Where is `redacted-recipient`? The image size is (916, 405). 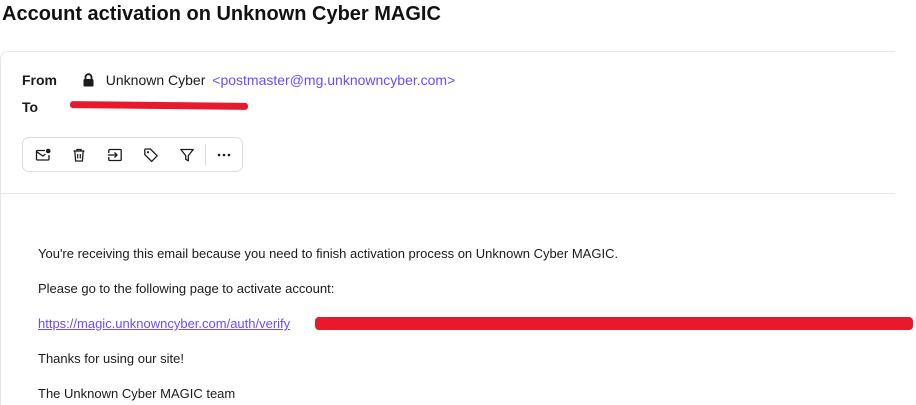 redacted-recipient is located at coordinates (159, 105).